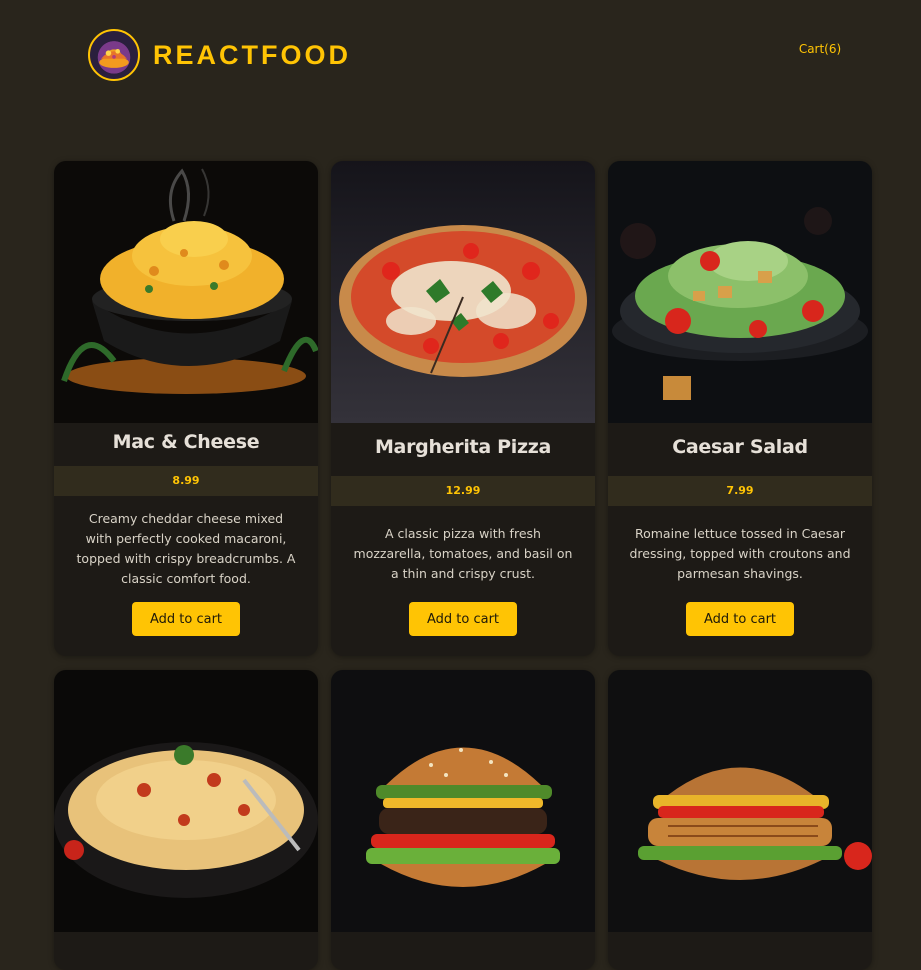 This screenshot has width=921, height=970. Describe the element at coordinates (820, 49) in the screenshot. I see `cart-button: Cart(6)` at that location.